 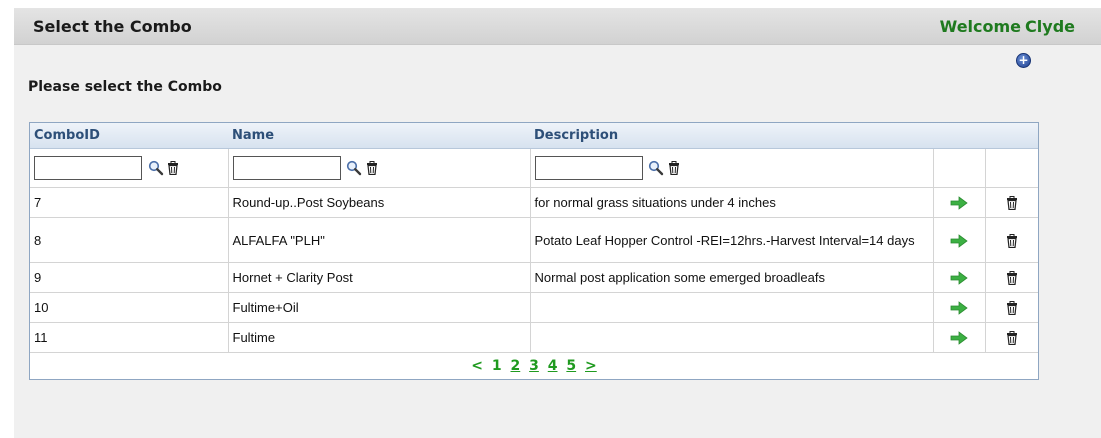 What do you see at coordinates (379, 277) in the screenshot?
I see `cell-name: Hornet + Clarity Post` at bounding box center [379, 277].